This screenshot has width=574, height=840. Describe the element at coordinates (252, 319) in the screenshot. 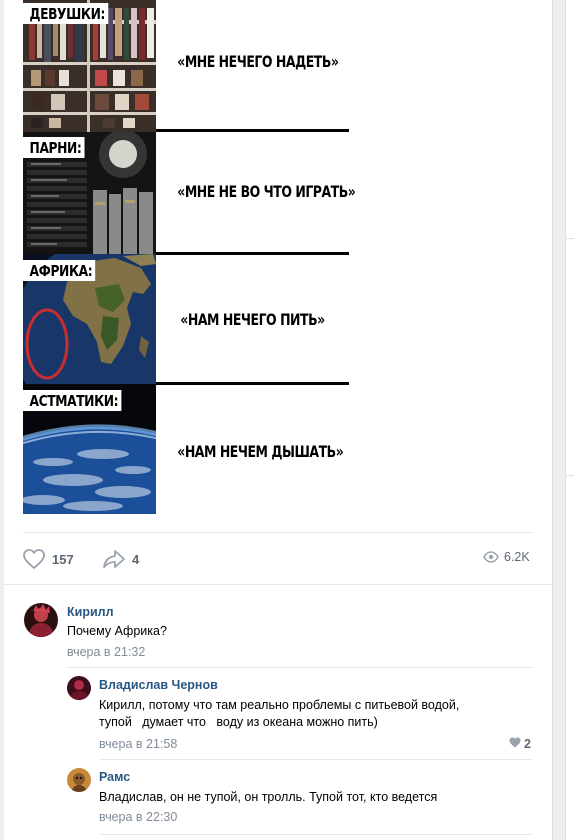

I see `meme-quote-africa: «НАМ НЕЧЕГО ПИТЬ»` at that location.